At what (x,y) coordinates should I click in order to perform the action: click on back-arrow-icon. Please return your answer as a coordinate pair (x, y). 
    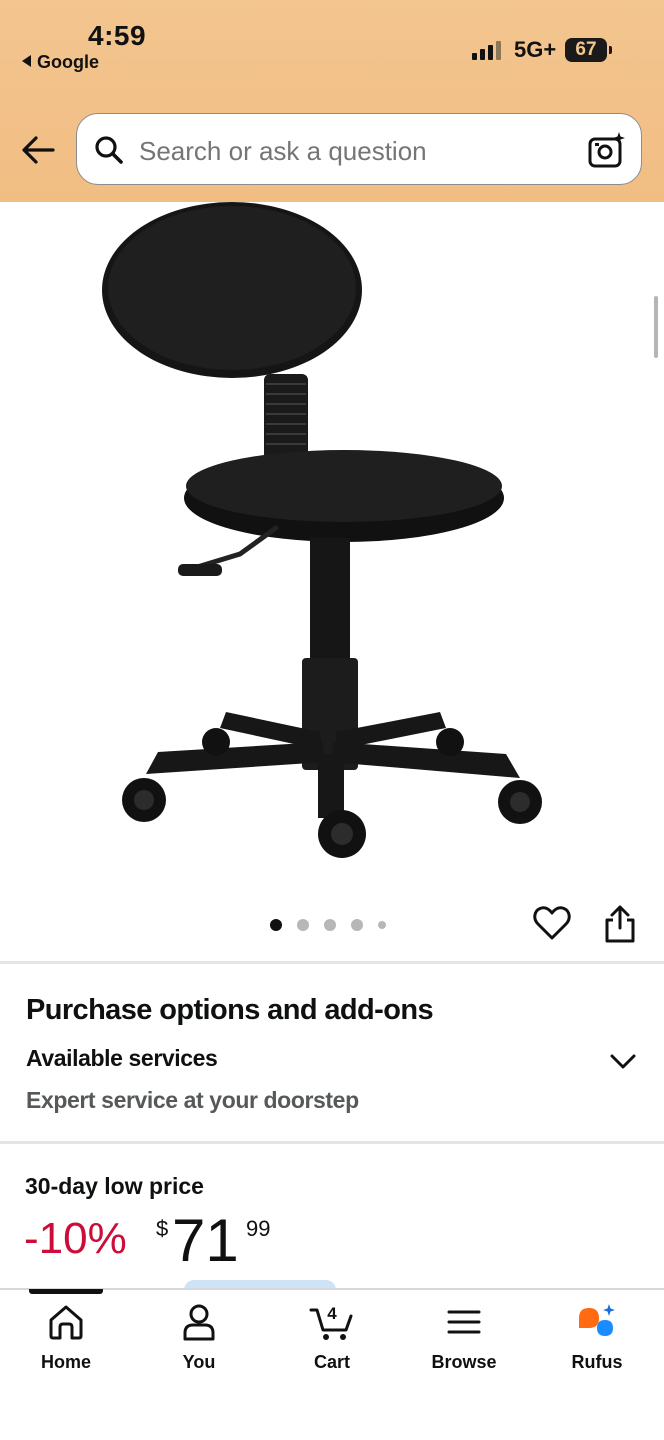
    Looking at the image, I should click on (38, 150).